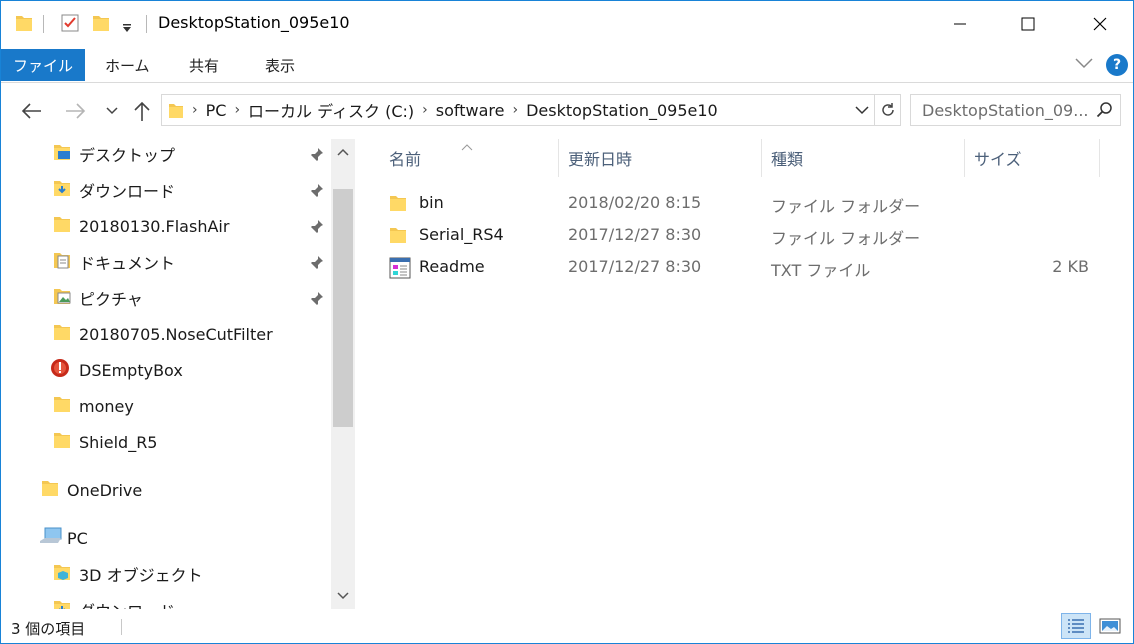 The image size is (1134, 644). What do you see at coordinates (63, 154) in the screenshot?
I see `desktop-folder-icon` at bounding box center [63, 154].